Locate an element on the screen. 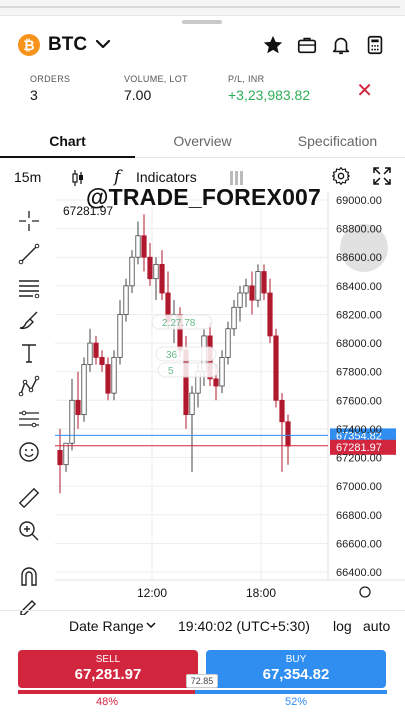 The width and height of the screenshot is (405, 720). buy-button: BUY 67,354.82 is located at coordinates (296, 669).